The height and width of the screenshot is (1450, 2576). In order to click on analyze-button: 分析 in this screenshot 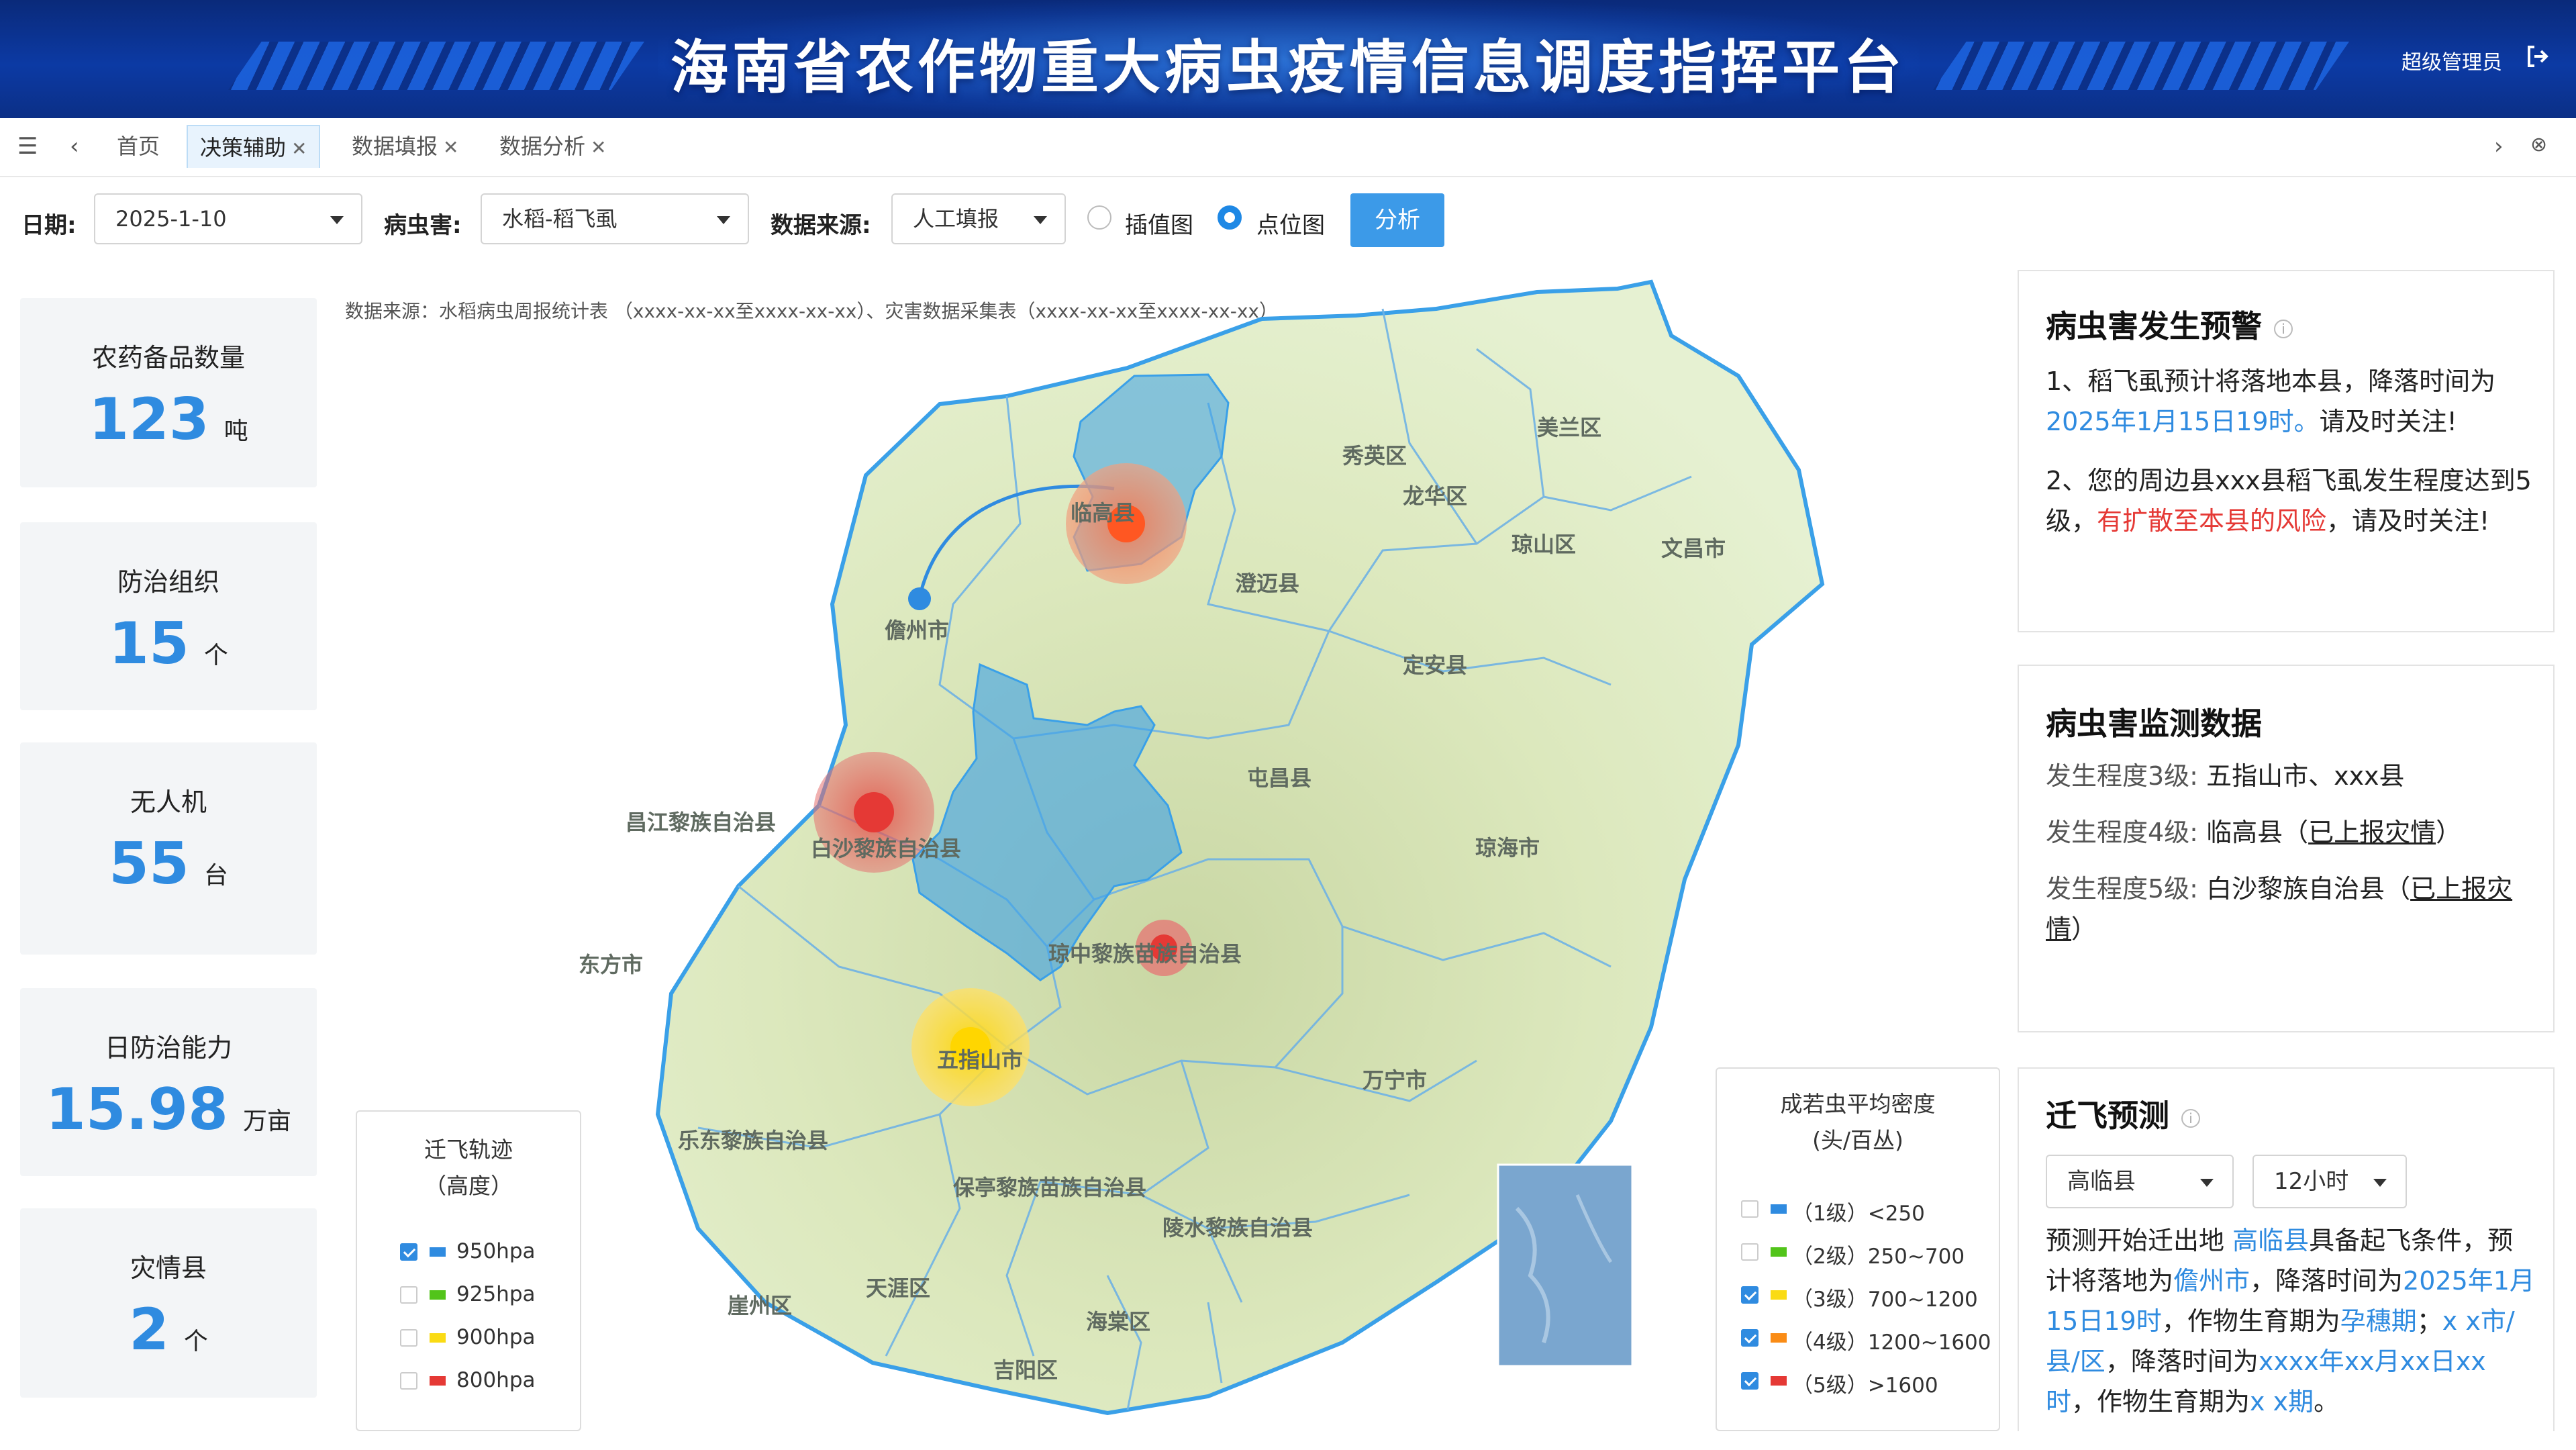, I will do `click(1397, 220)`.